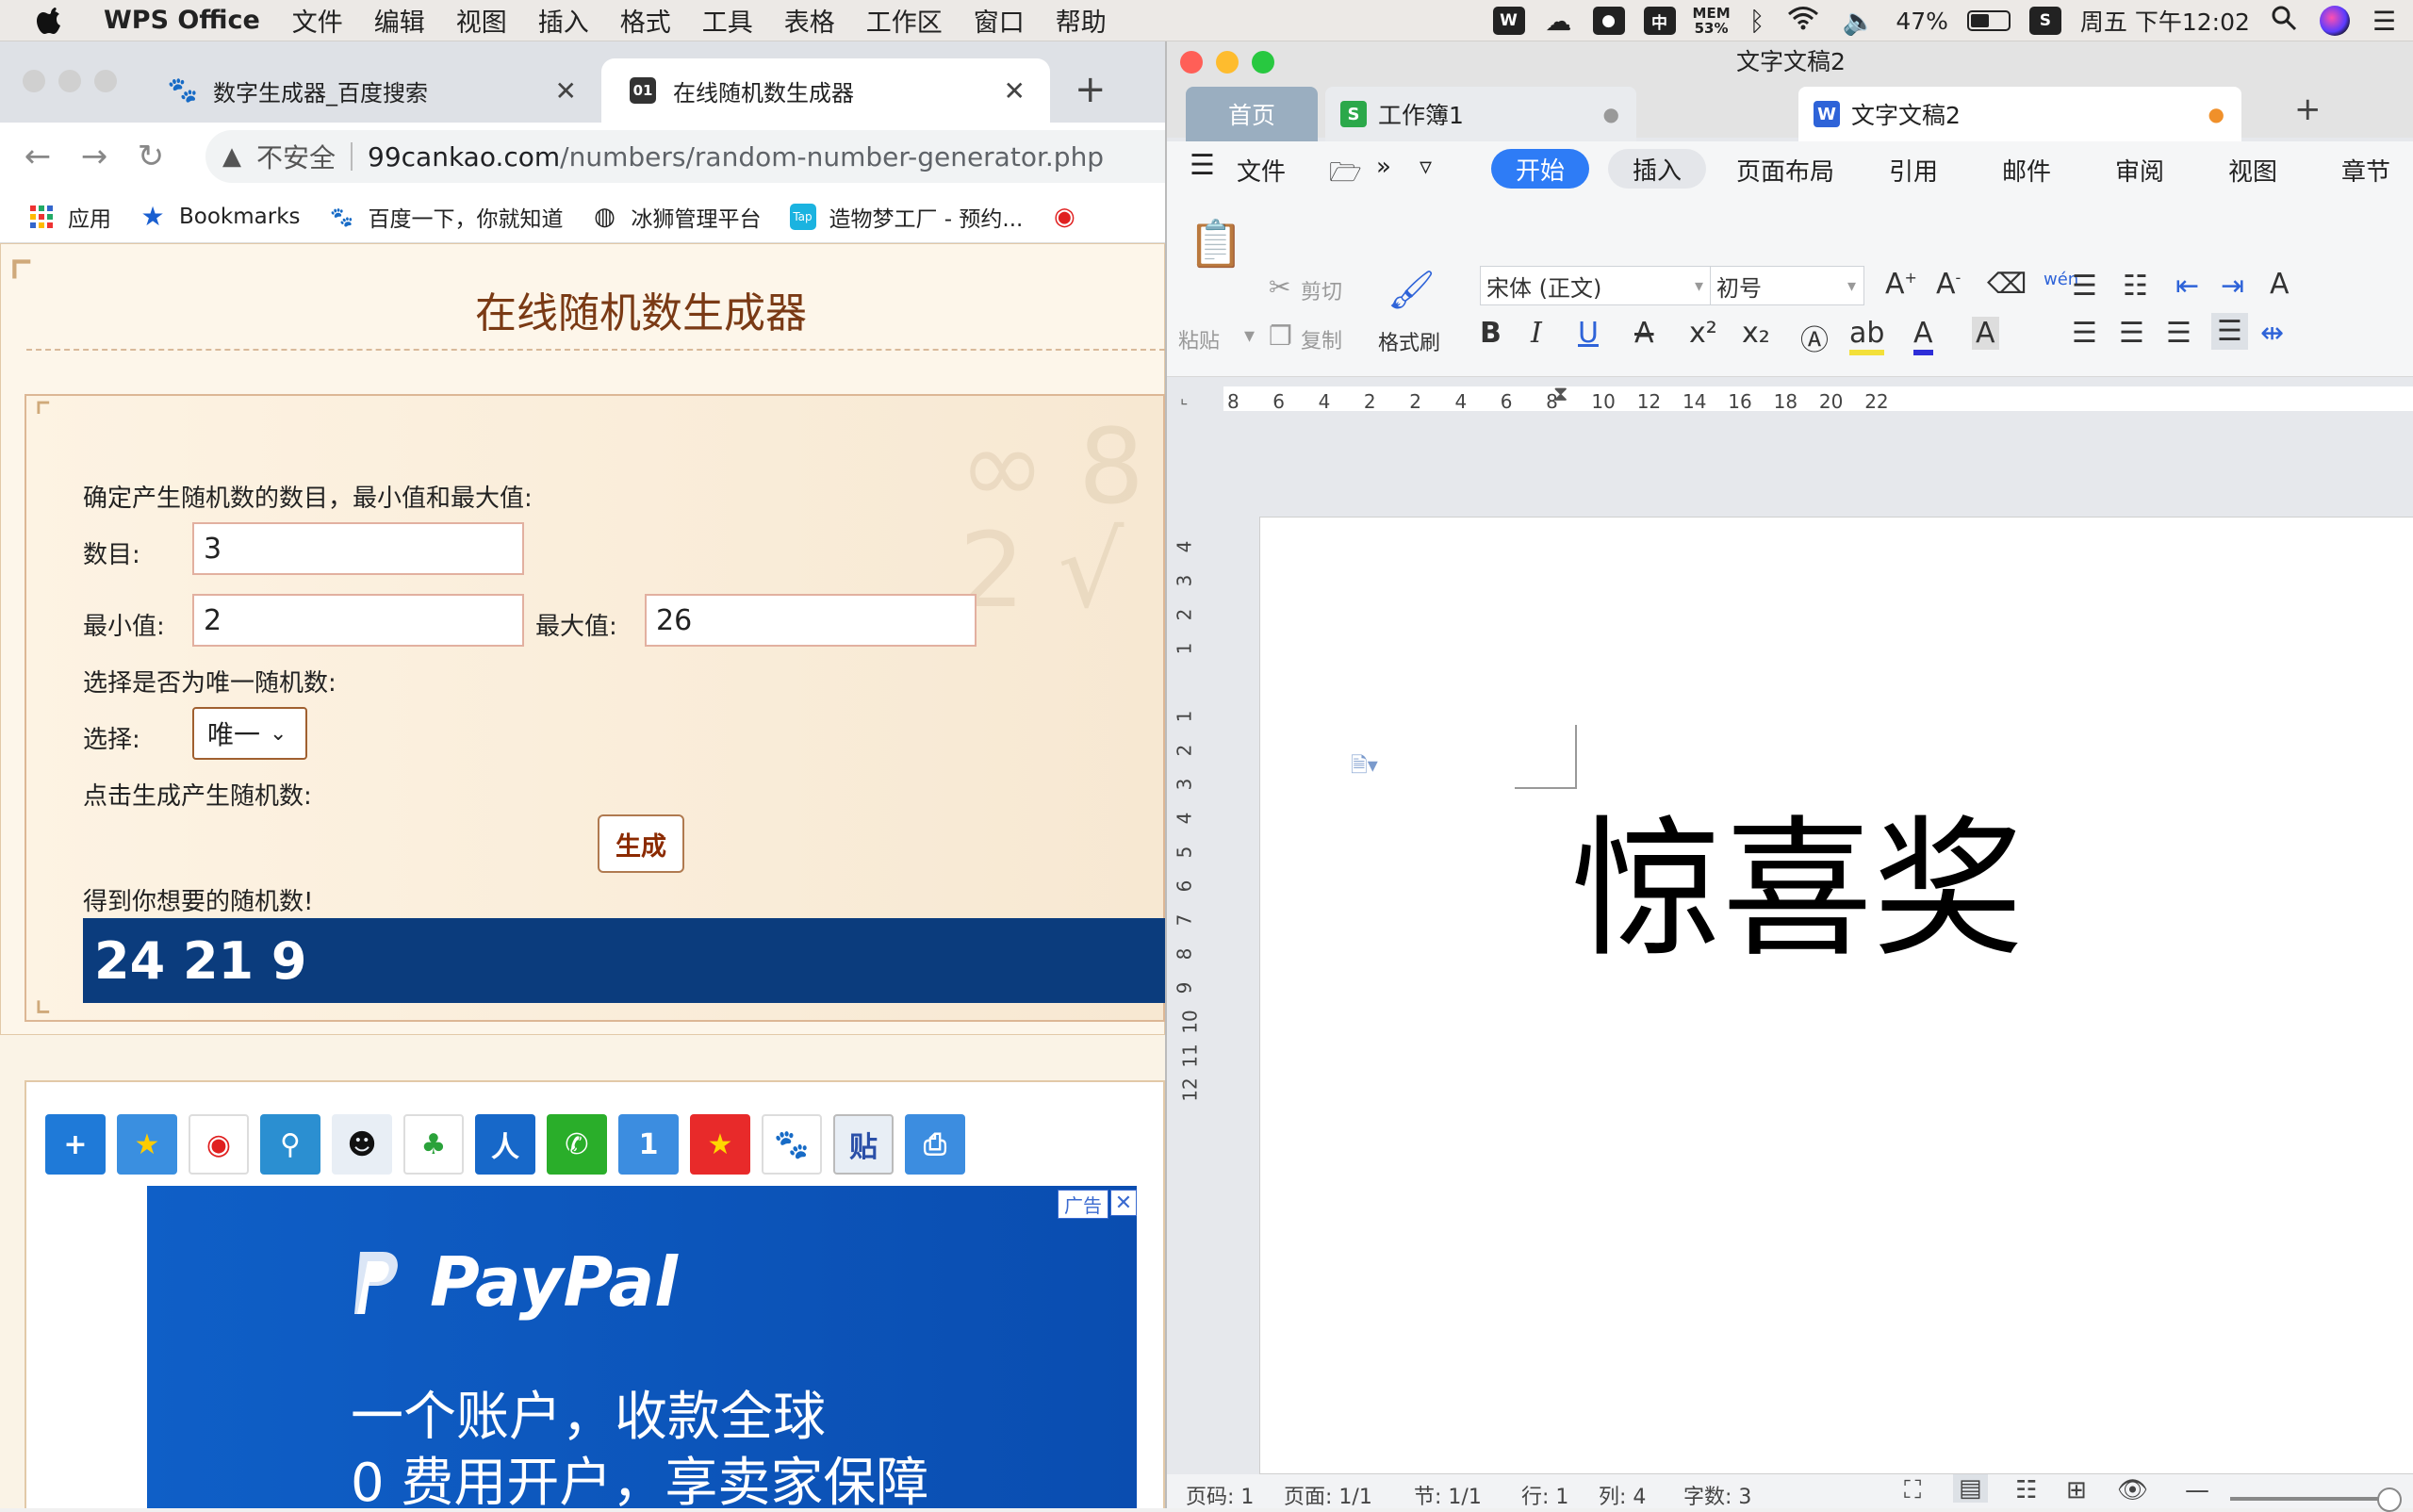 This screenshot has height=1512, width=2413. I want to click on battery-icon, so click(1989, 21).